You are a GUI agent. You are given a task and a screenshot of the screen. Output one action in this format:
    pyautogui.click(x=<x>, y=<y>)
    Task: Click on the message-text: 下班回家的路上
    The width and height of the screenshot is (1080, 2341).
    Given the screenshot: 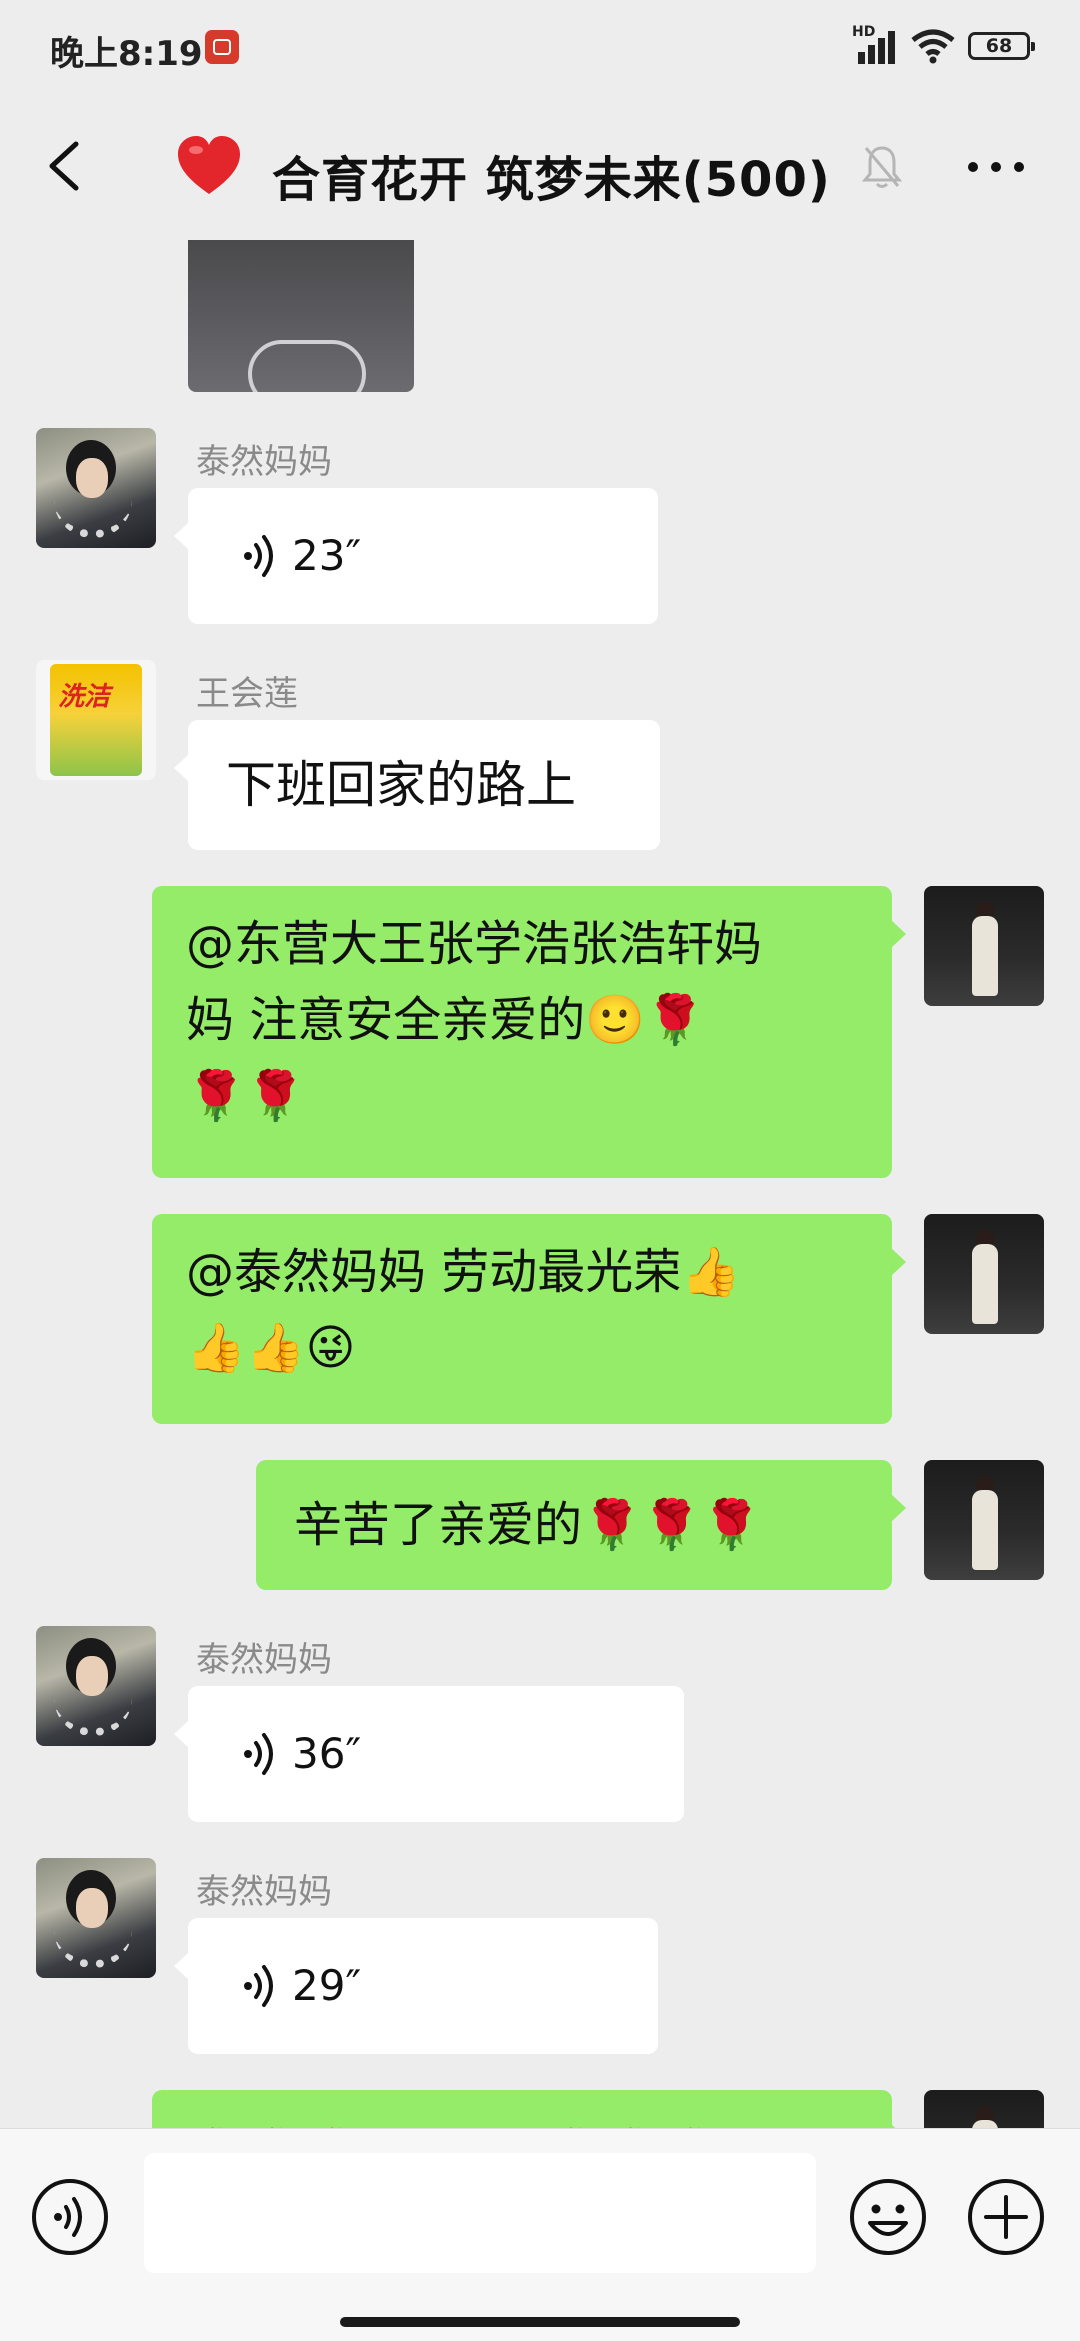 What is the action you would take?
    pyautogui.click(x=401, y=785)
    